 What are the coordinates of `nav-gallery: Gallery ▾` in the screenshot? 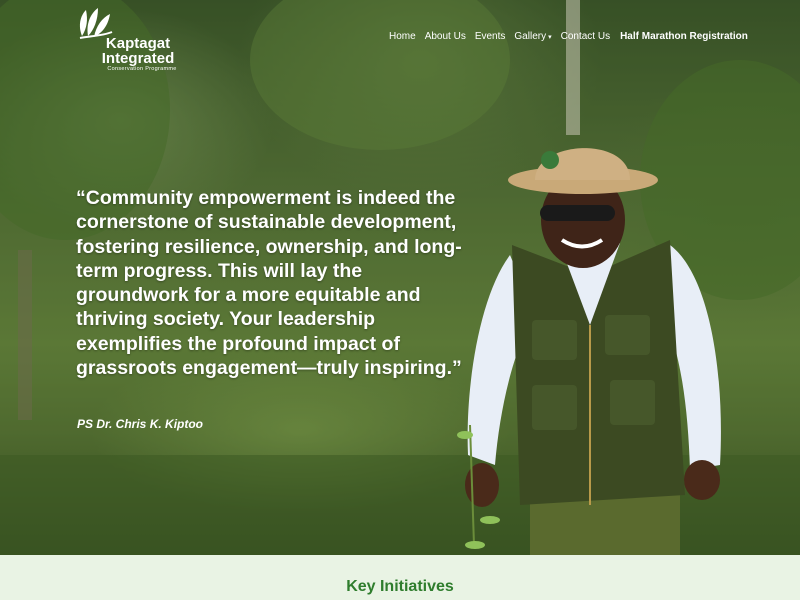 It's located at (532, 36).